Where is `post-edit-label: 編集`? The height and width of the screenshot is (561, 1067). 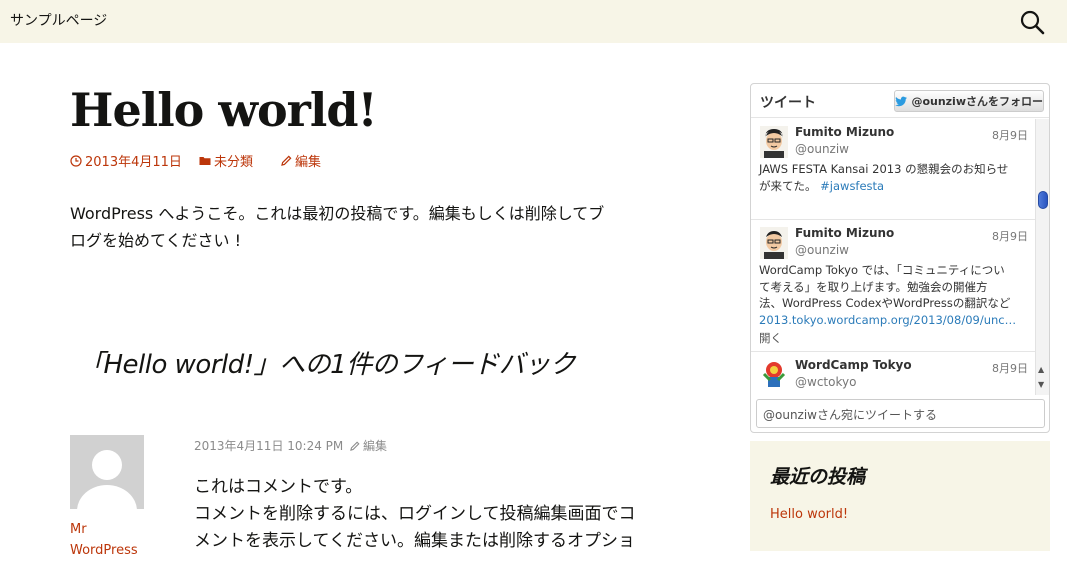 post-edit-label: 編集 is located at coordinates (308, 162).